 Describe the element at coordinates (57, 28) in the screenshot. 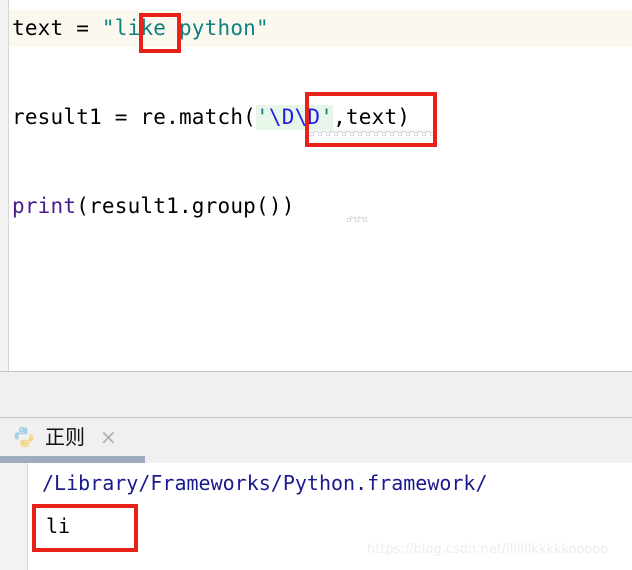

I see `code-token-assignment: text =` at that location.